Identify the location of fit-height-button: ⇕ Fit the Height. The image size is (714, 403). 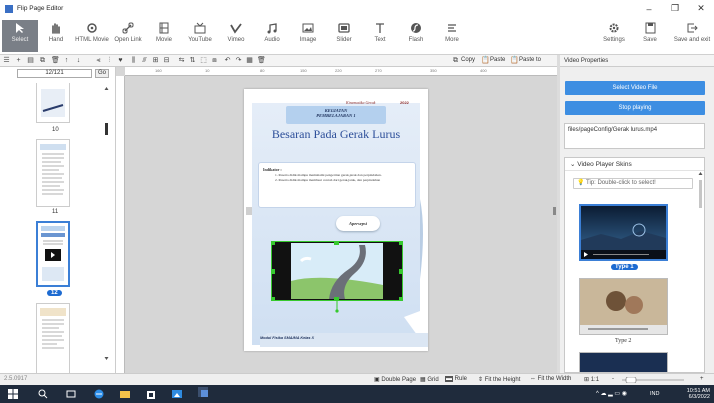
(499, 379).